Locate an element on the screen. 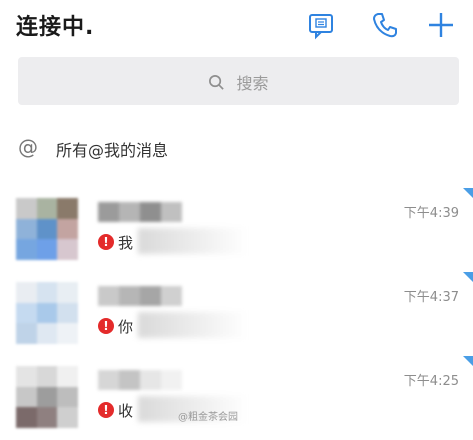 Image resolution: width=473 pixels, height=440 pixels. at-icon: @ is located at coordinates (28, 147).